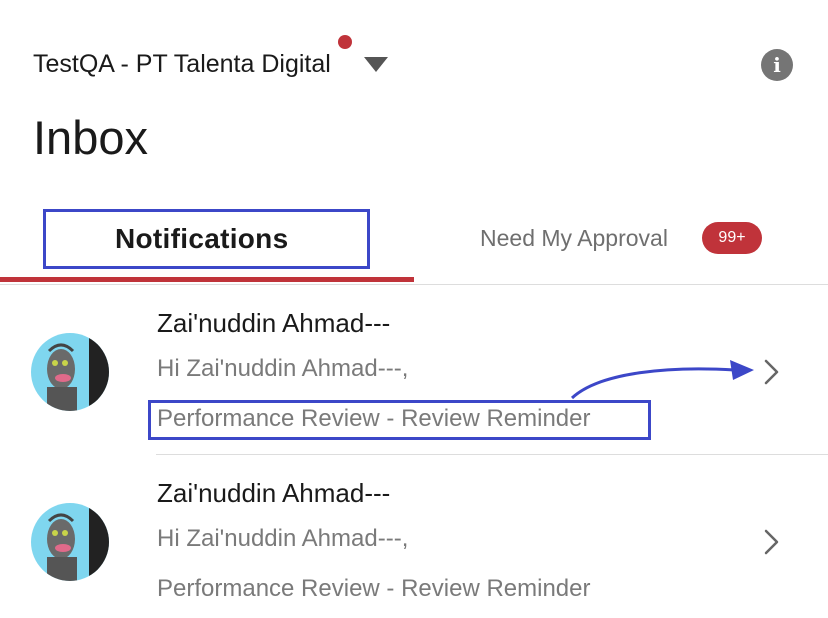 The image size is (828, 618). I want to click on company-name: TestQA - PT Talenta Digital, so click(182, 64).